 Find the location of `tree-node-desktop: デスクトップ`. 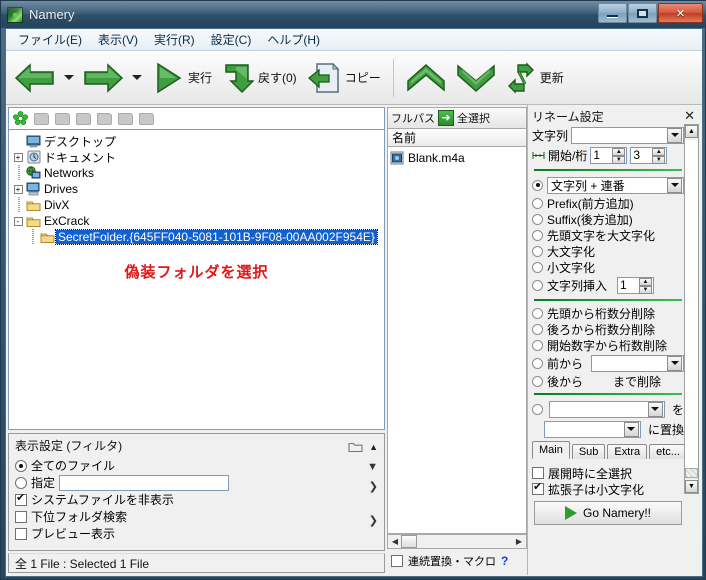

tree-node-desktop: デスクトップ is located at coordinates (196, 141).